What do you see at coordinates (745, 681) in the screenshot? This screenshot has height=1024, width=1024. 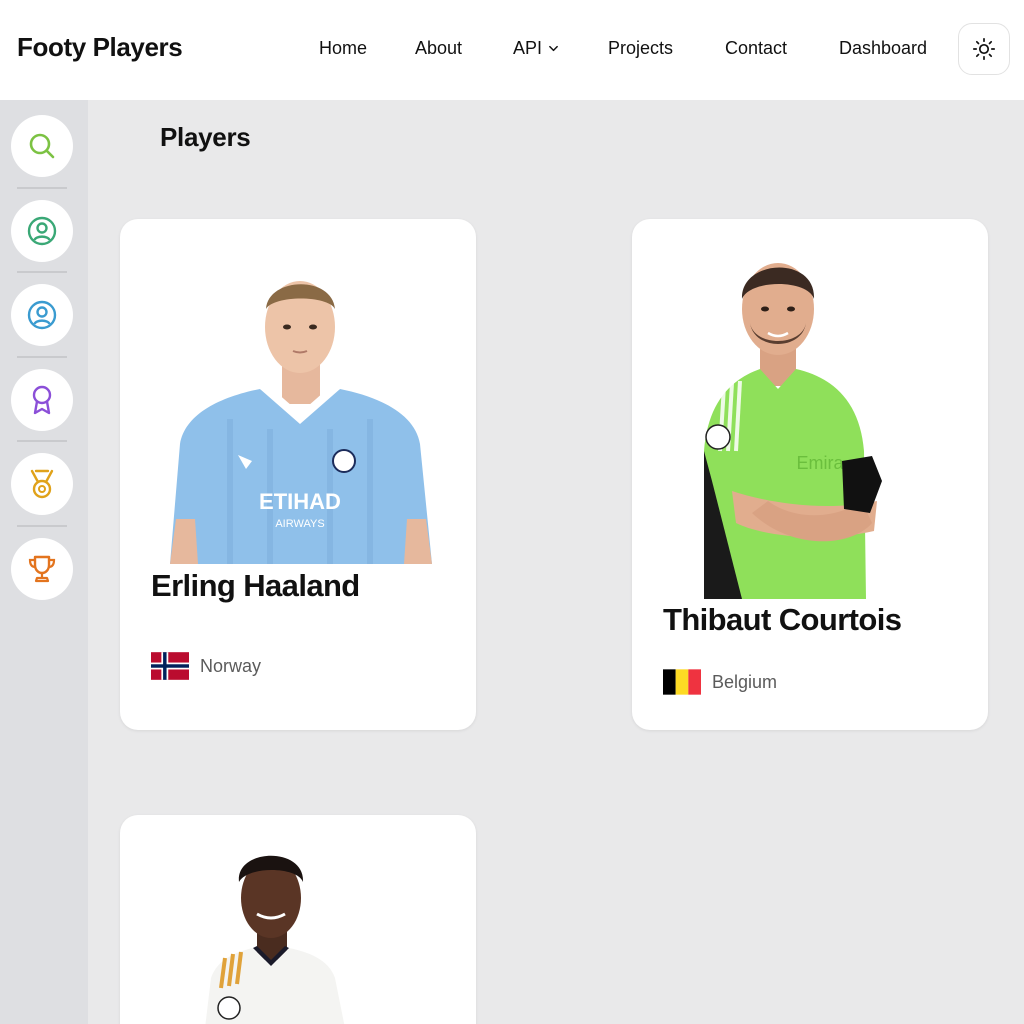 I see `country-name: Belgium` at bounding box center [745, 681].